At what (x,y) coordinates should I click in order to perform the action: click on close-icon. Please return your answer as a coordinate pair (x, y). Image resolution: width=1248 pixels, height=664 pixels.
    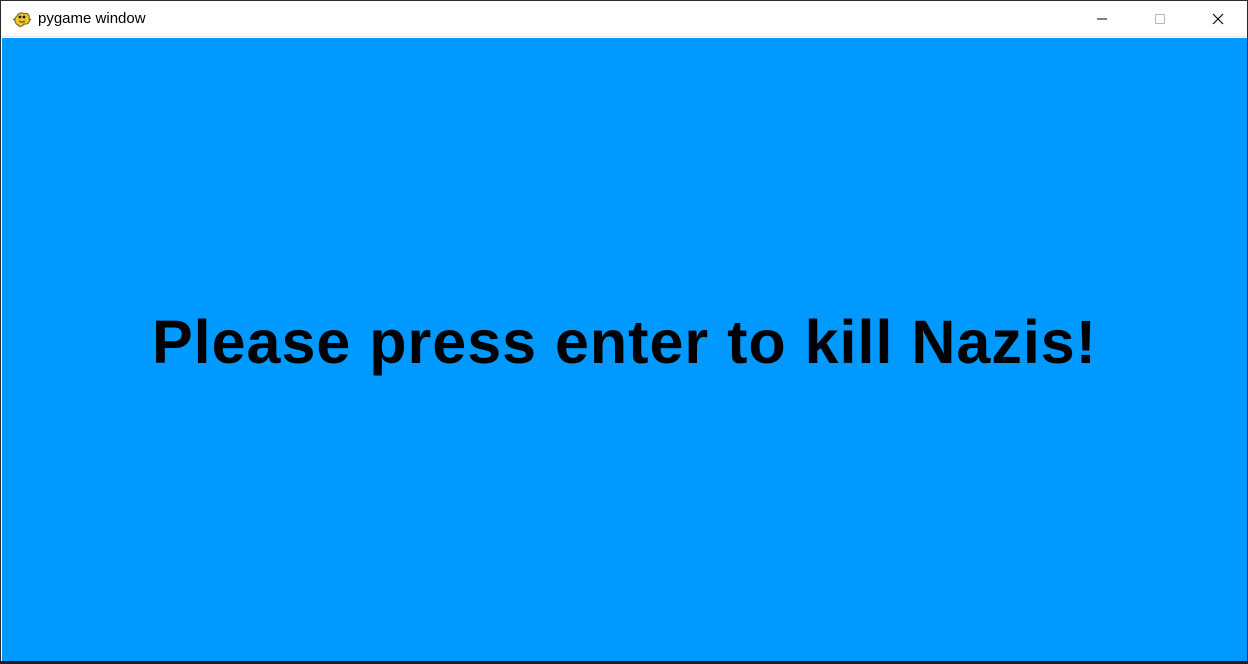
    Looking at the image, I should click on (1218, 19).